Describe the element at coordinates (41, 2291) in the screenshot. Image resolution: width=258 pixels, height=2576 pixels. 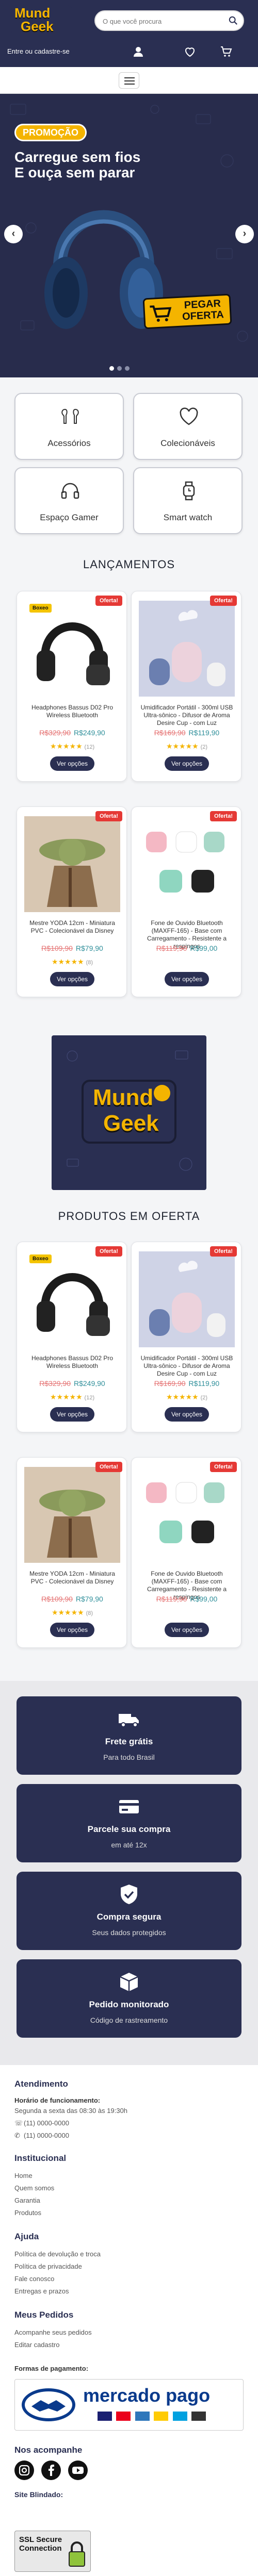
I see `footer-link: Entregas e prazos` at that location.